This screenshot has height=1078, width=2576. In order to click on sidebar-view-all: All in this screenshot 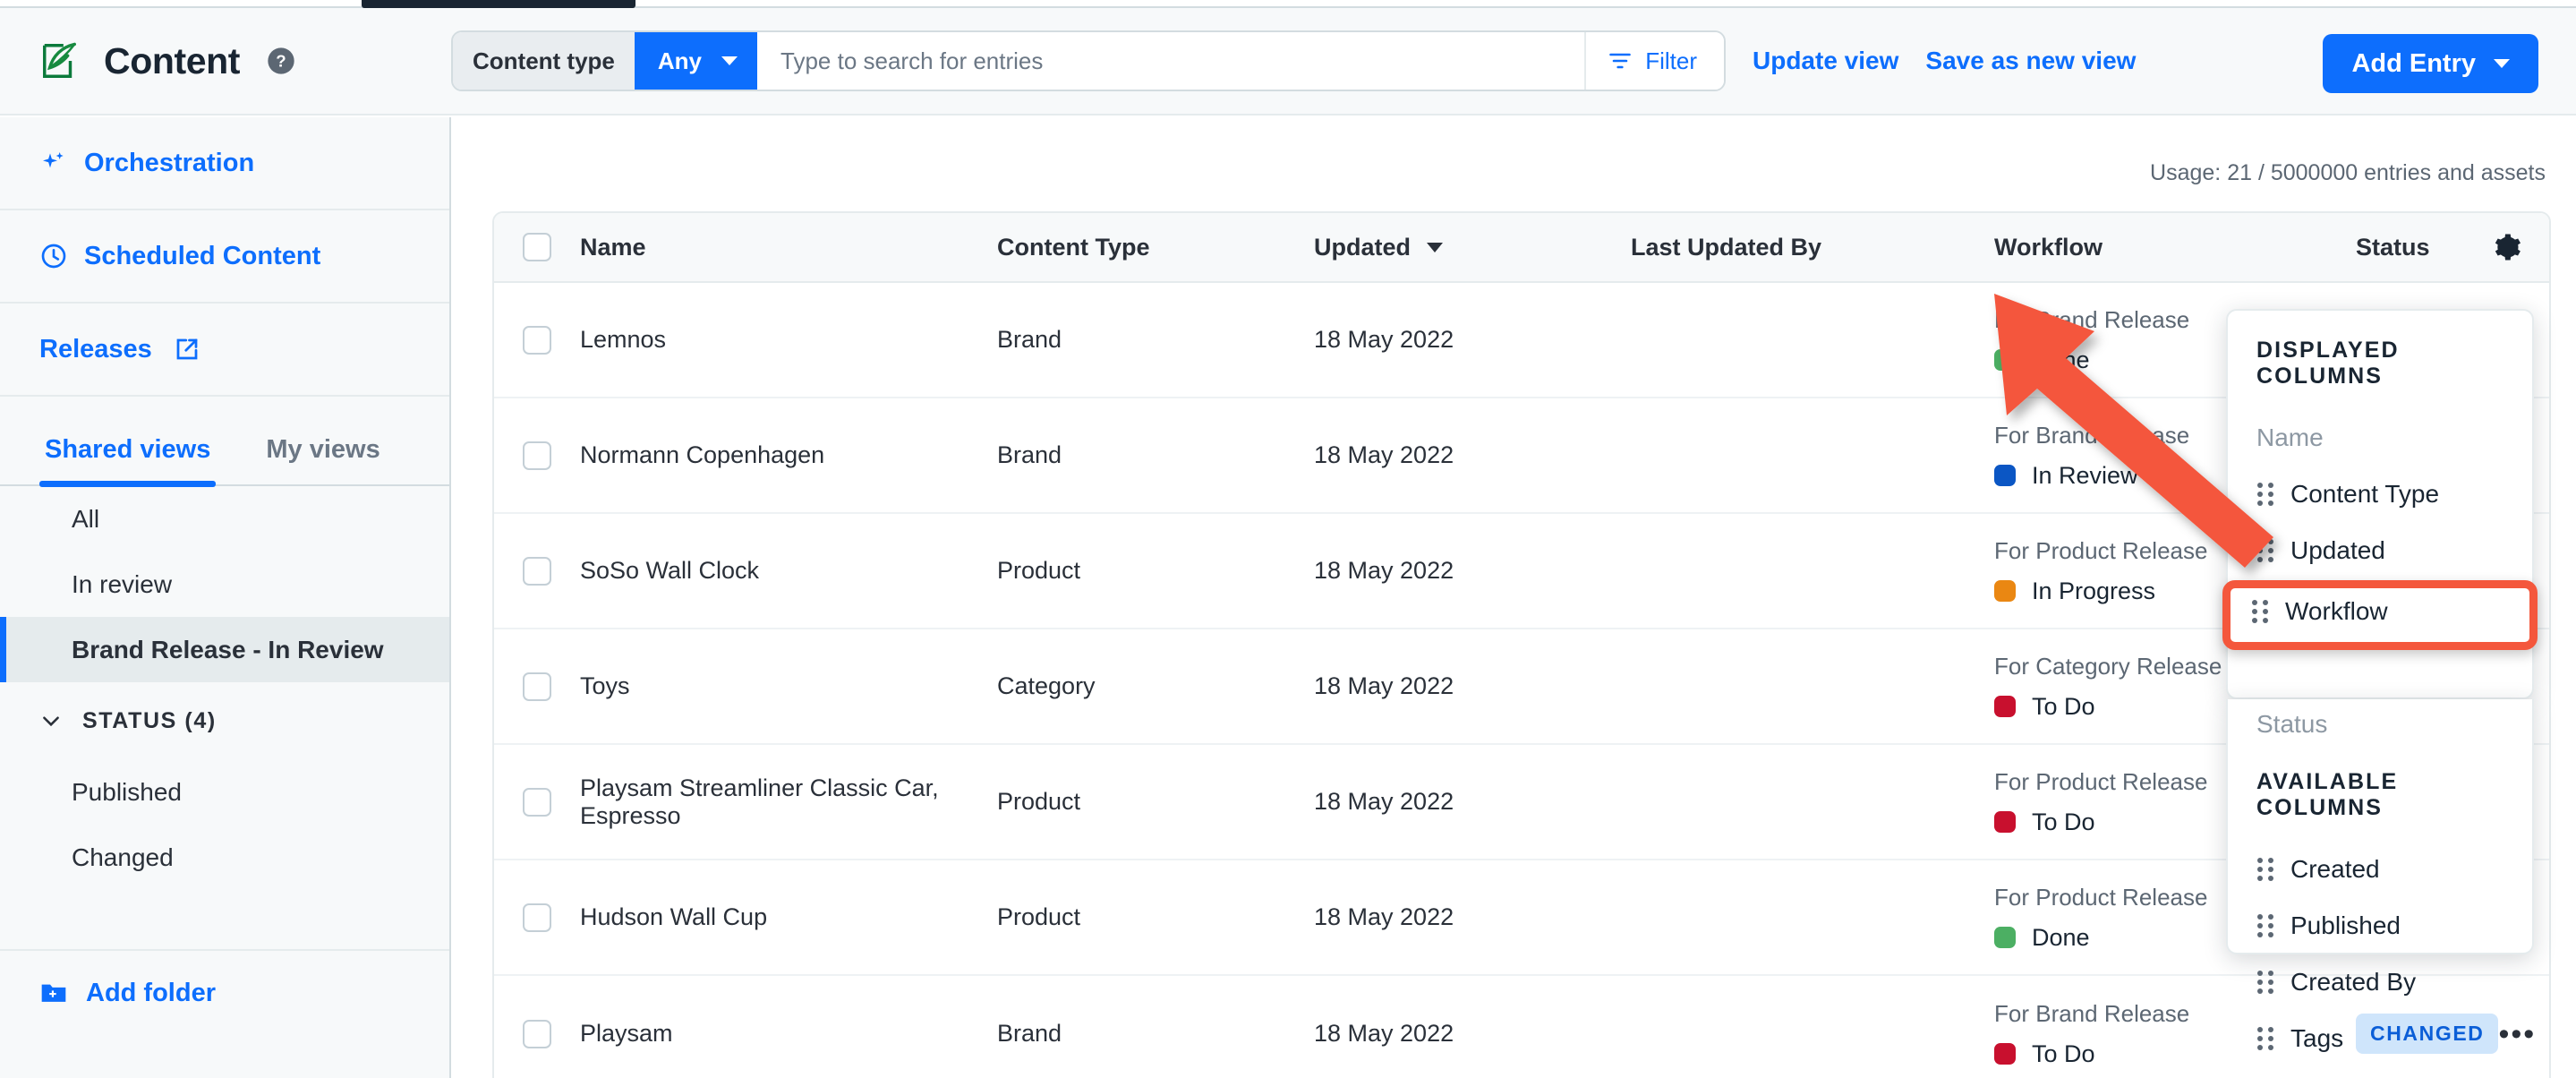, I will do `click(224, 519)`.